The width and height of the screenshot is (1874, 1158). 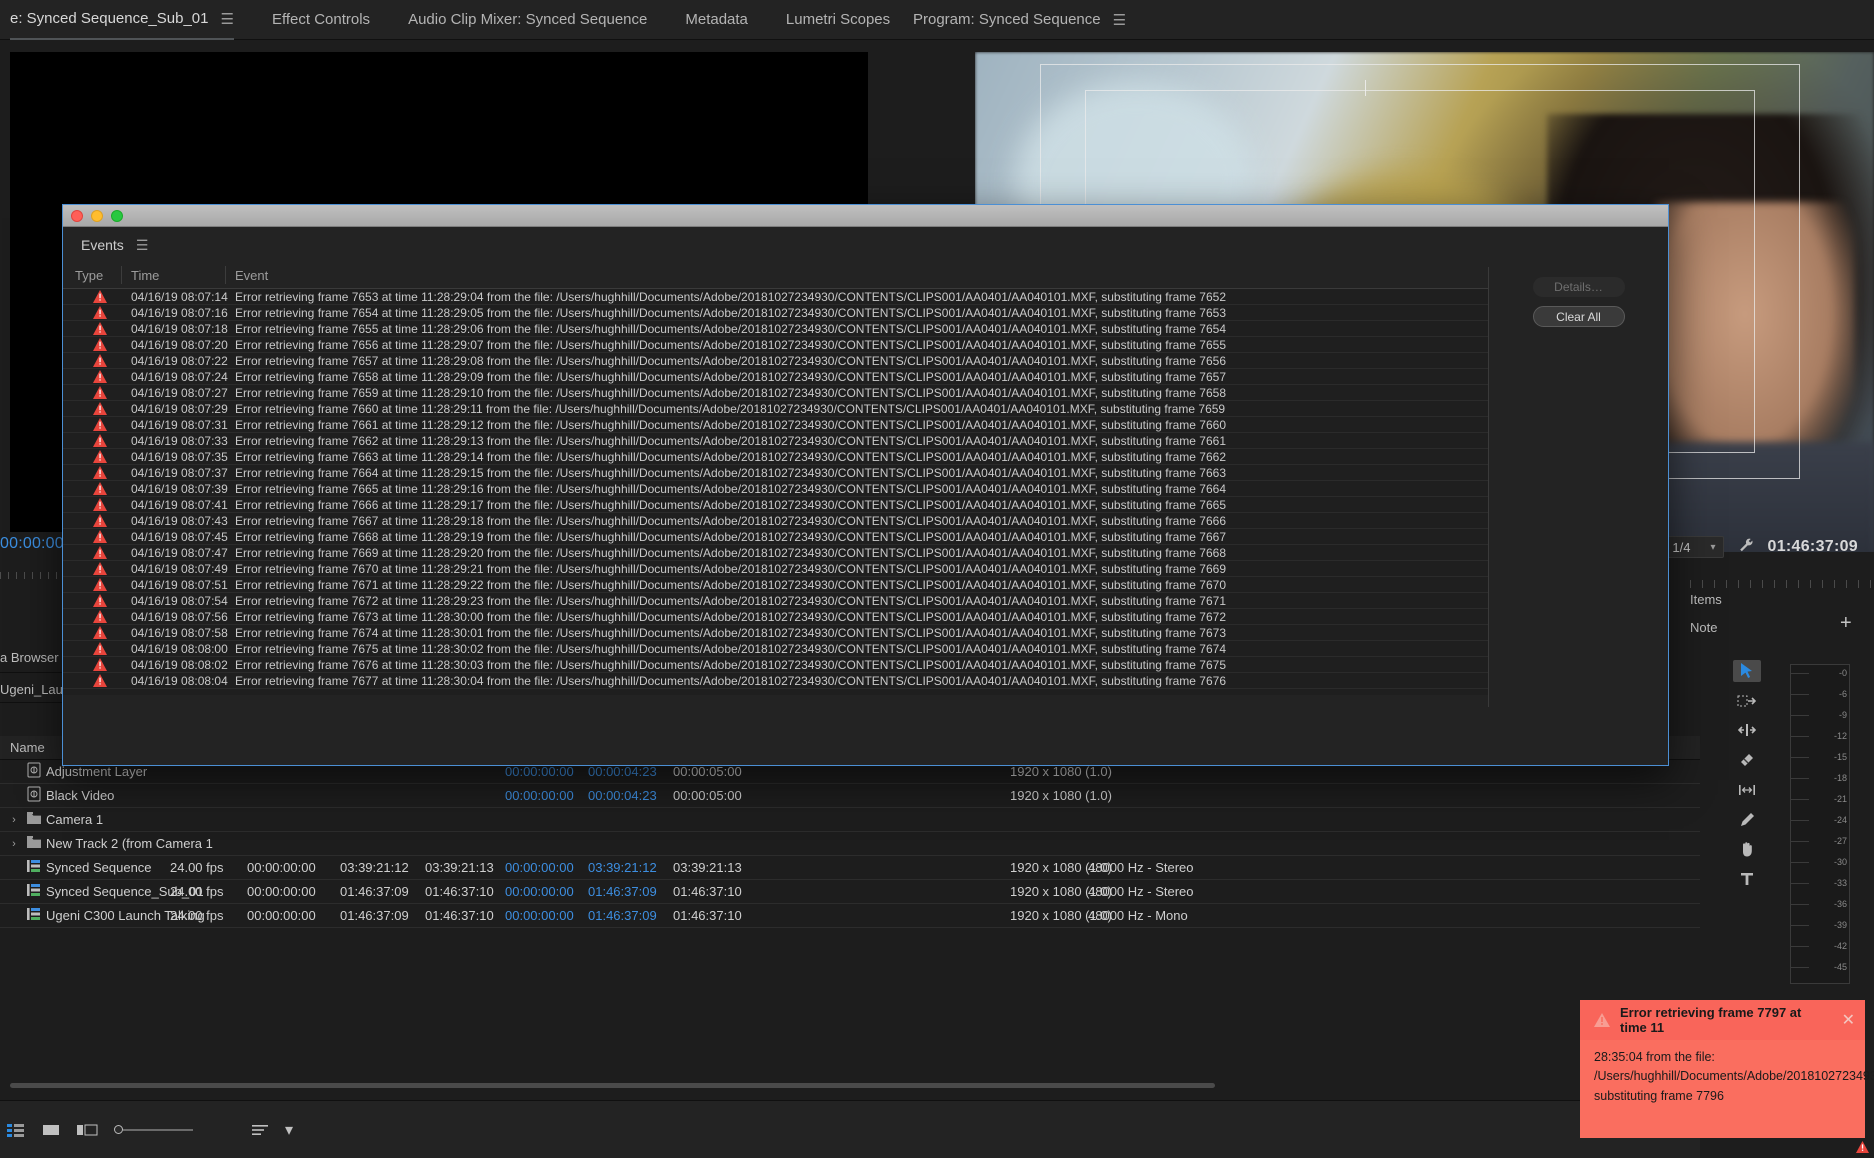 I want to click on column-header-time: Time, so click(x=145, y=275).